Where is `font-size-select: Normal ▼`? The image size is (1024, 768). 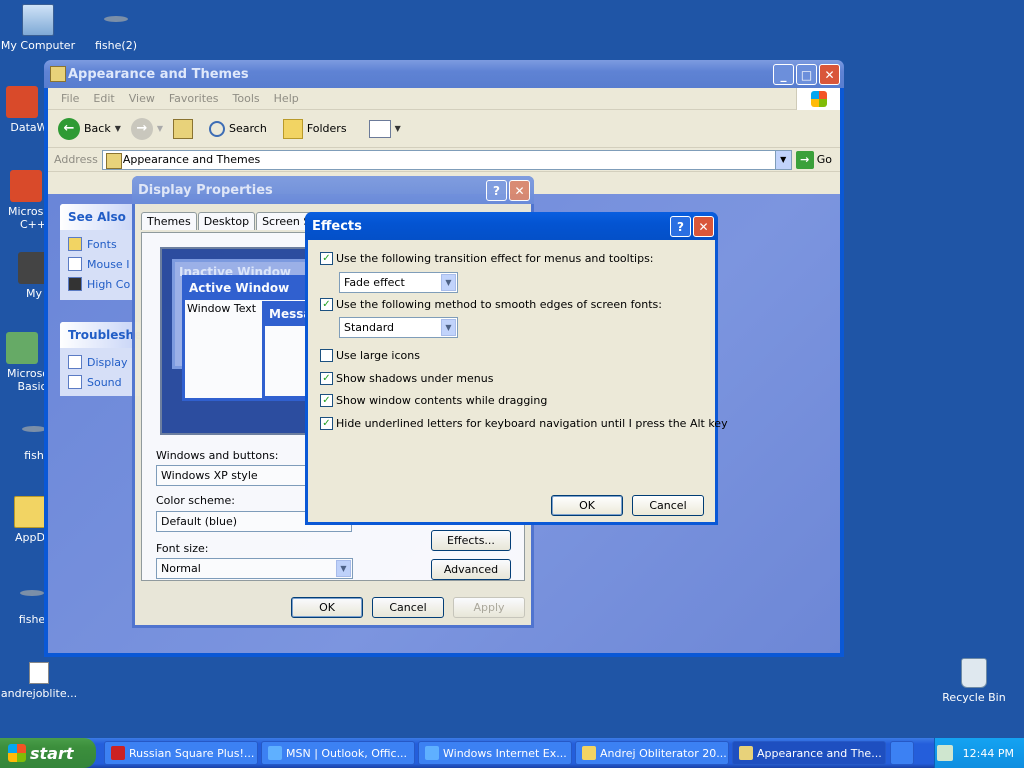
font-size-select: Normal ▼ is located at coordinates (254, 568).